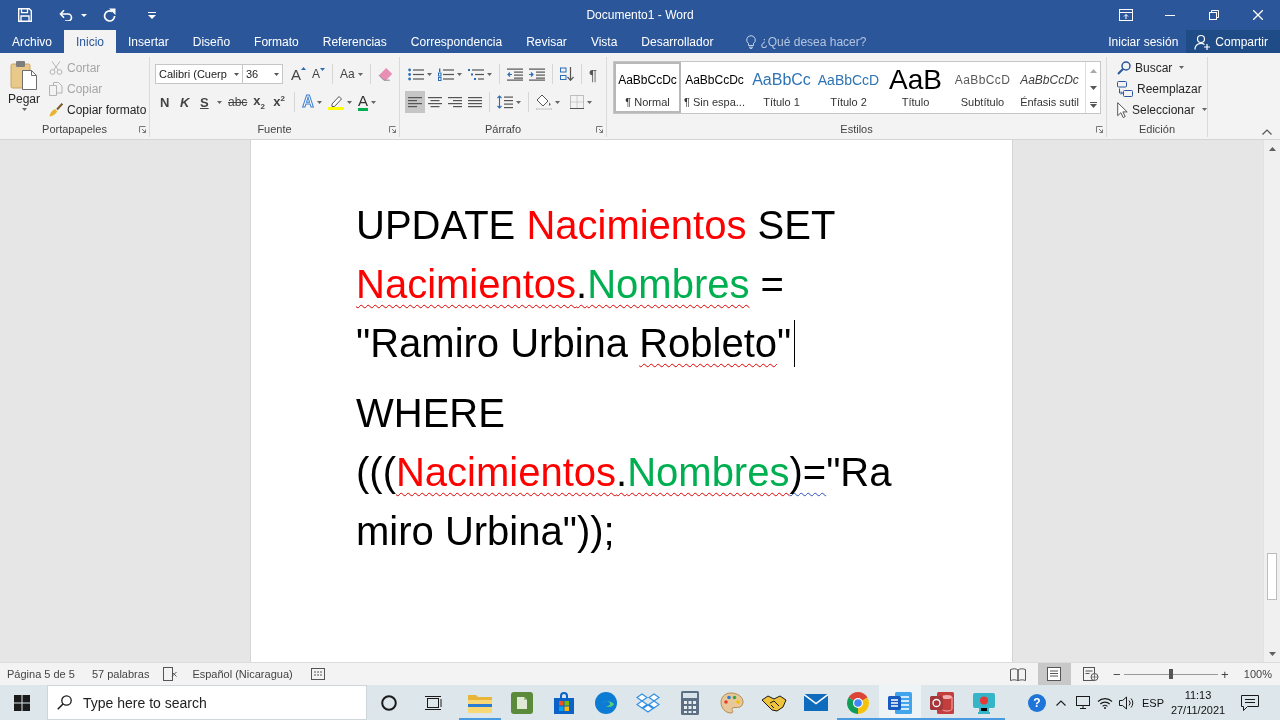 This screenshot has height=720, width=1280. I want to click on taskbar-app-button, so click(900, 702).